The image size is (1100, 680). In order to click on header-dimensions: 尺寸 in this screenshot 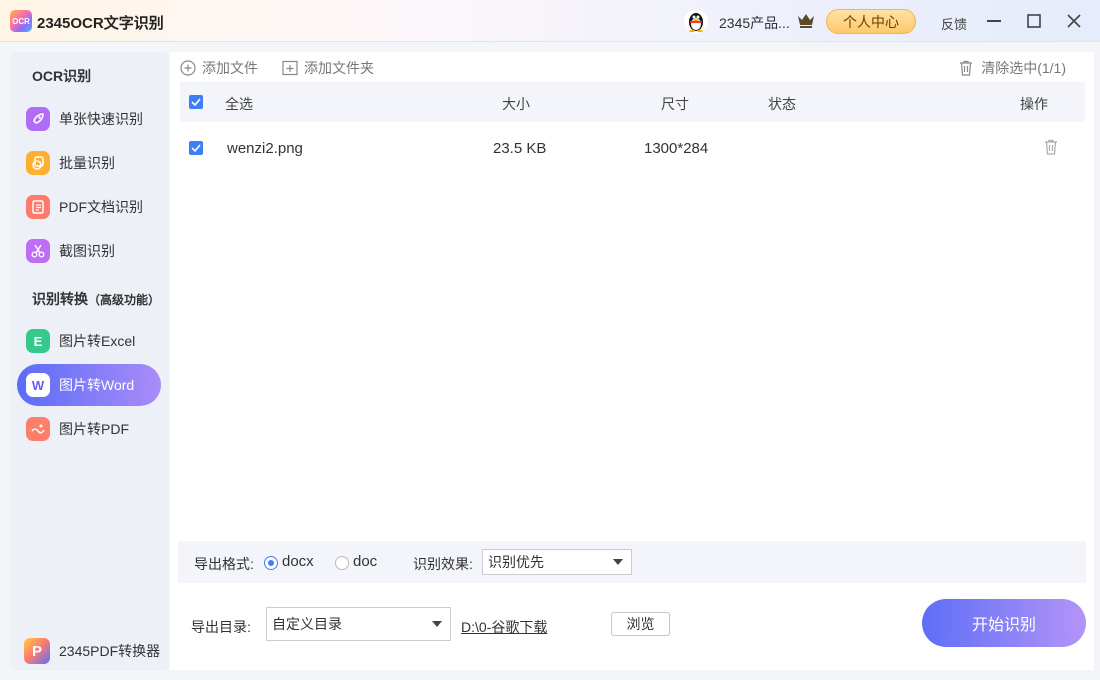, I will do `click(675, 104)`.